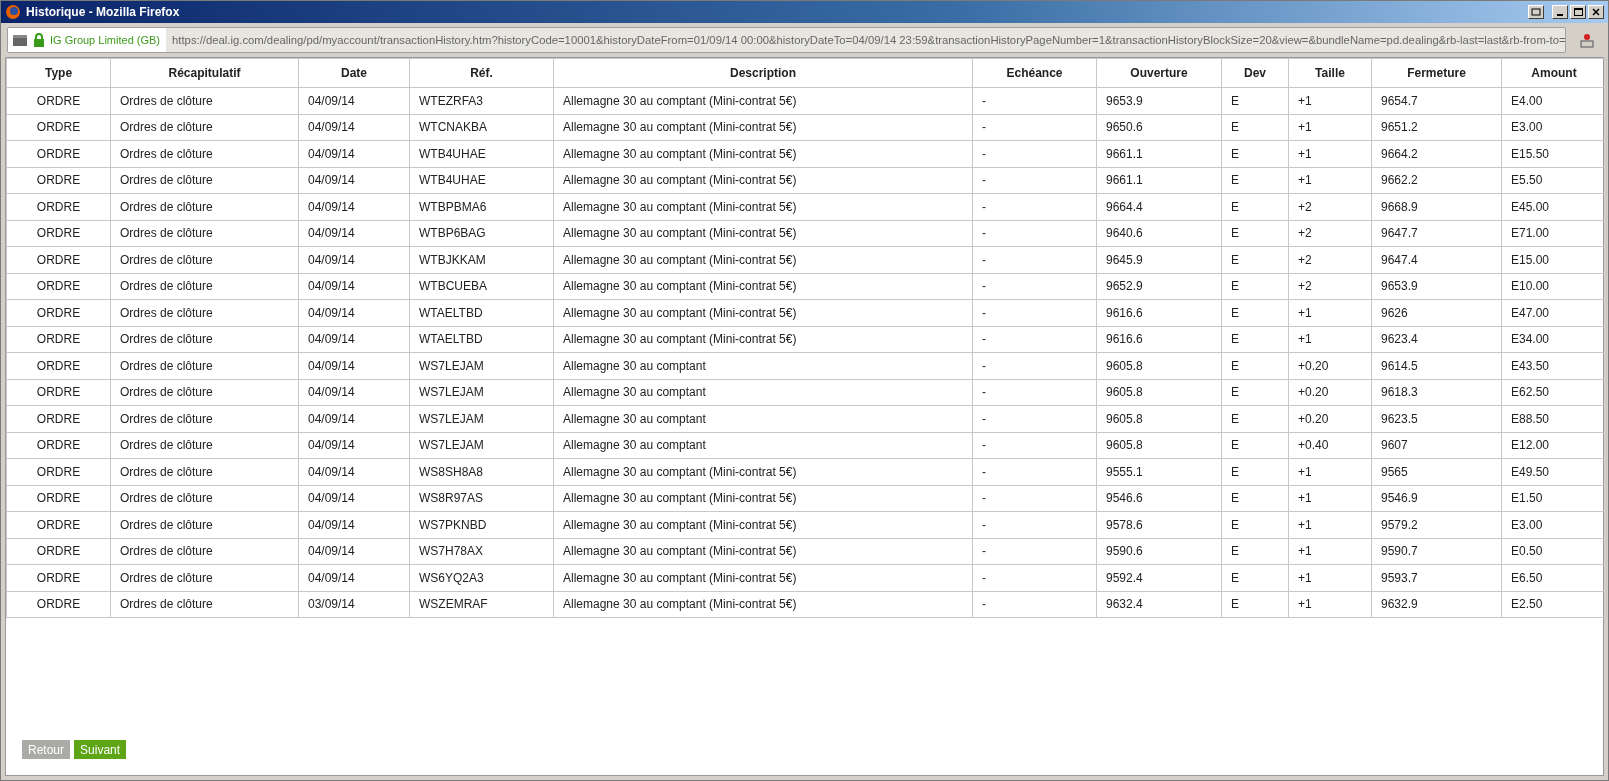 This screenshot has height=781, width=1609. What do you see at coordinates (1436, 604) in the screenshot?
I see `table-cell: 9632.9` at bounding box center [1436, 604].